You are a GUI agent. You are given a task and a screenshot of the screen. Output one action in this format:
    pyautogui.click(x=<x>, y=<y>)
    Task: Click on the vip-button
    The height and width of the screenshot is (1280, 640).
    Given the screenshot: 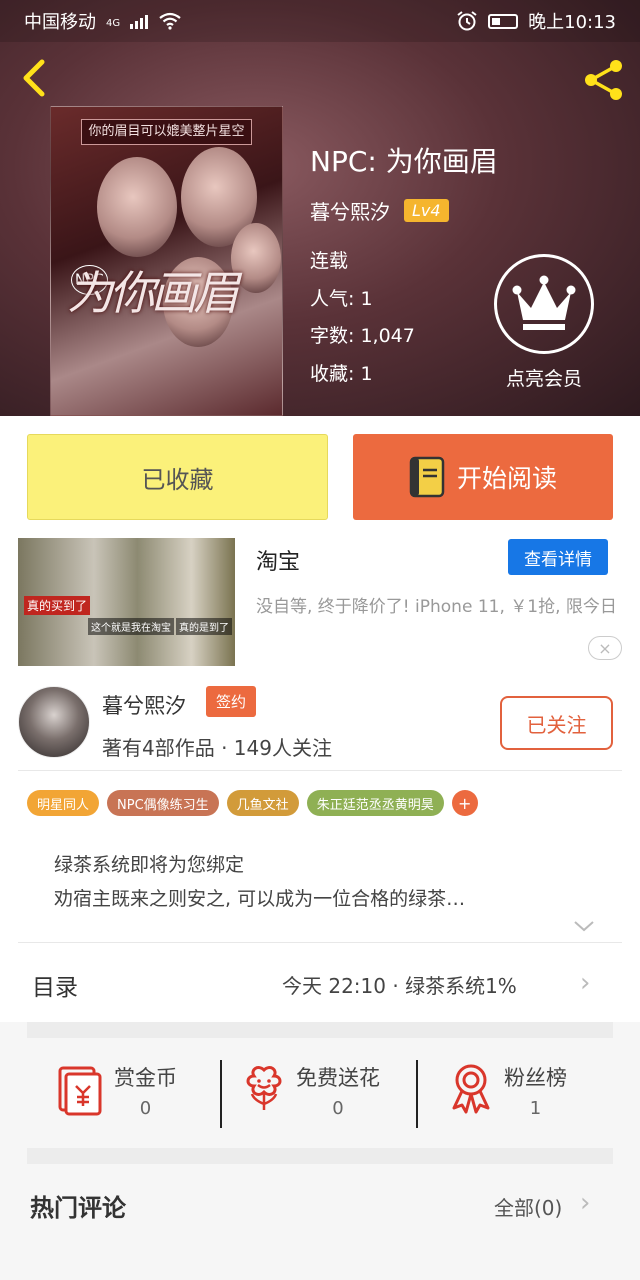 What is the action you would take?
    pyautogui.click(x=544, y=304)
    